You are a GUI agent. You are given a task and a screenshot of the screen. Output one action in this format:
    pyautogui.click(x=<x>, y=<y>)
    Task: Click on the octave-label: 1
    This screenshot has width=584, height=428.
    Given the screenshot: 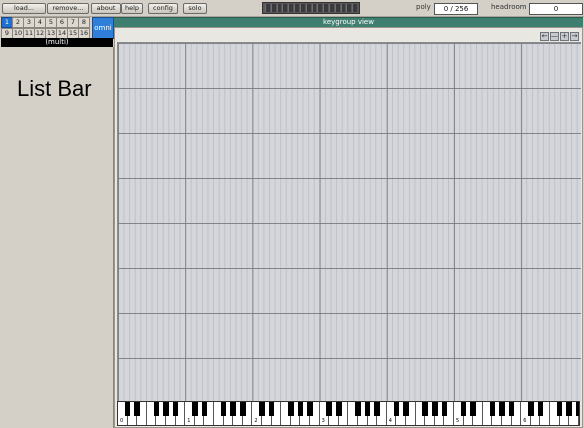 What is the action you would take?
    pyautogui.click(x=189, y=421)
    